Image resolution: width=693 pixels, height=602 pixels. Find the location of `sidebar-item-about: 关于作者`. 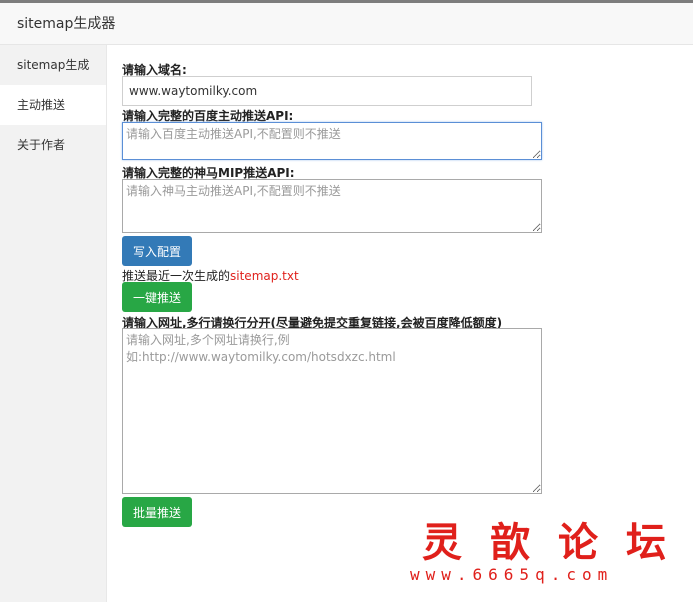

sidebar-item-about: 关于作者 is located at coordinates (53, 145).